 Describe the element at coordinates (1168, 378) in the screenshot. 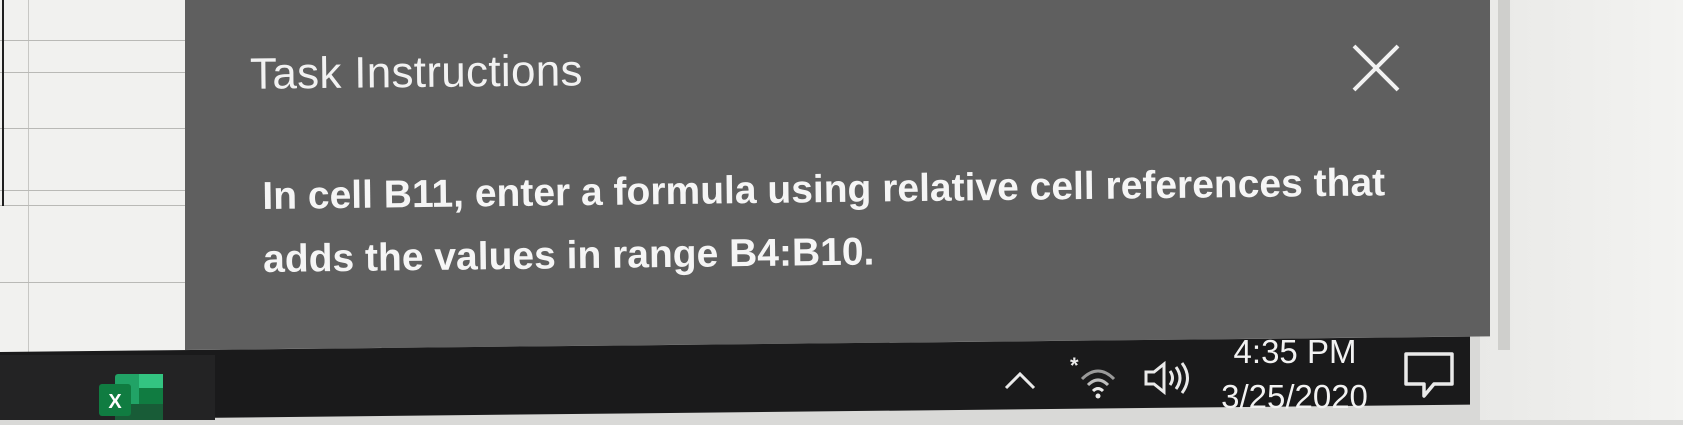

I see `speaker-icon` at that location.